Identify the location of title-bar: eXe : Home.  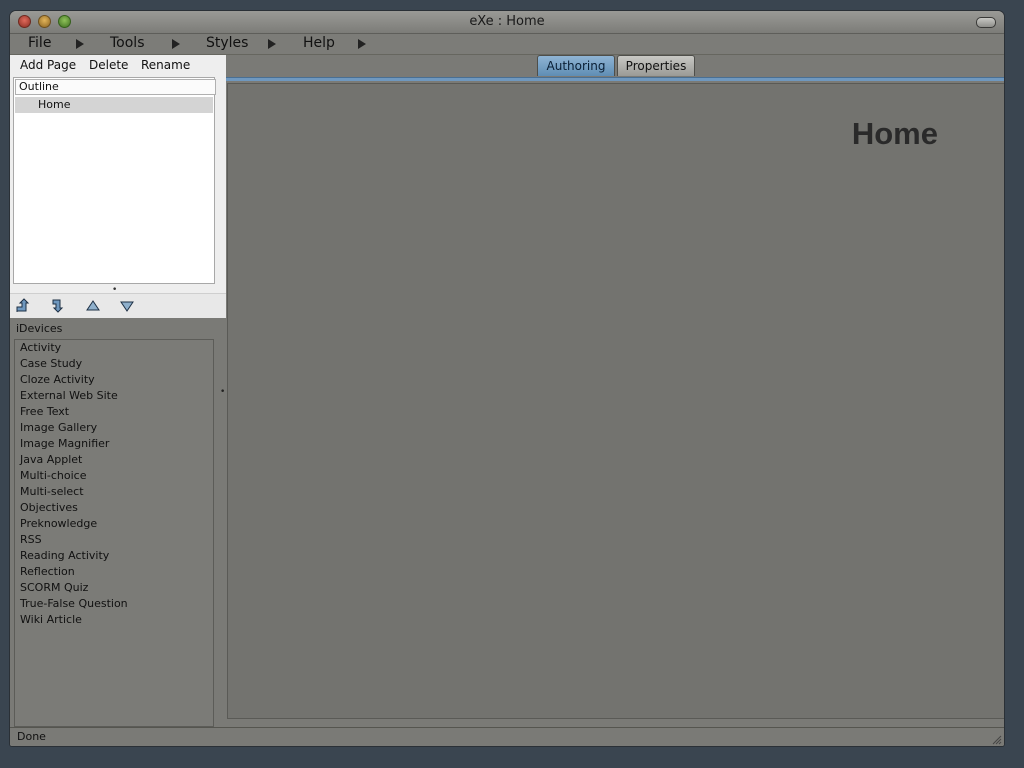
(507, 22).